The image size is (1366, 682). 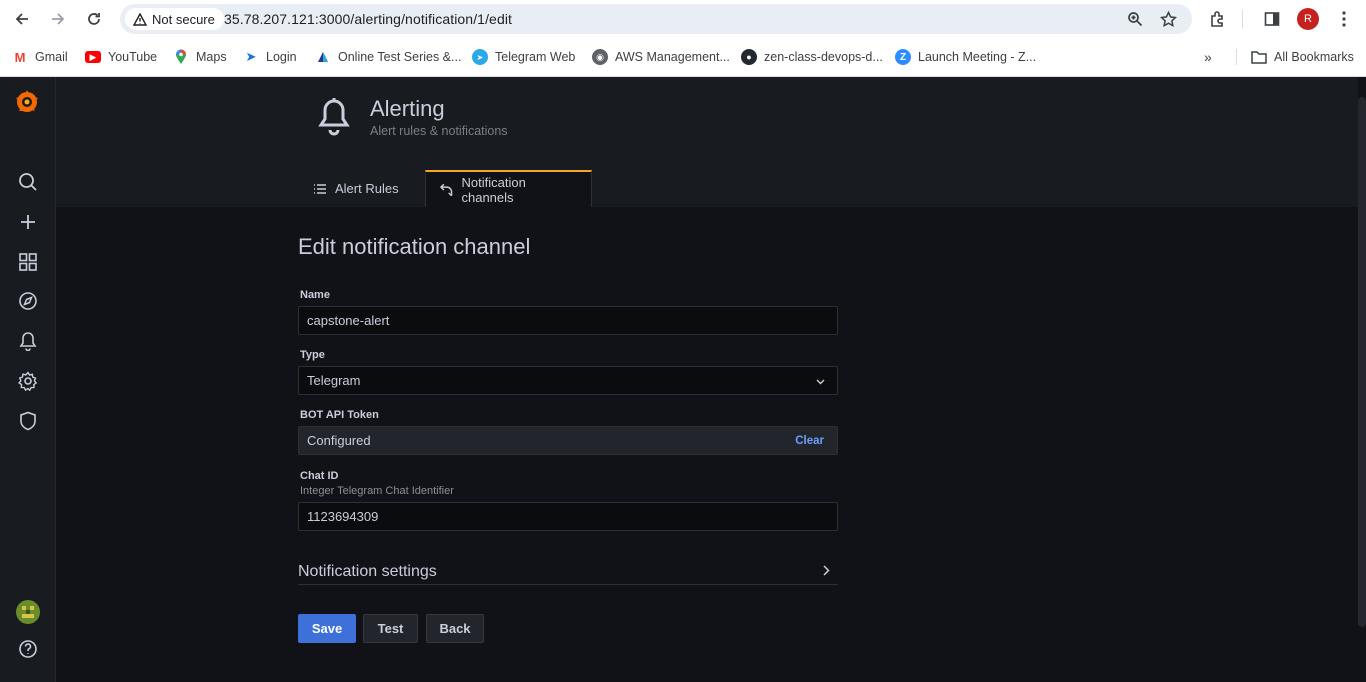 I want to click on more-bookmarks-icon: », so click(x=1208, y=57).